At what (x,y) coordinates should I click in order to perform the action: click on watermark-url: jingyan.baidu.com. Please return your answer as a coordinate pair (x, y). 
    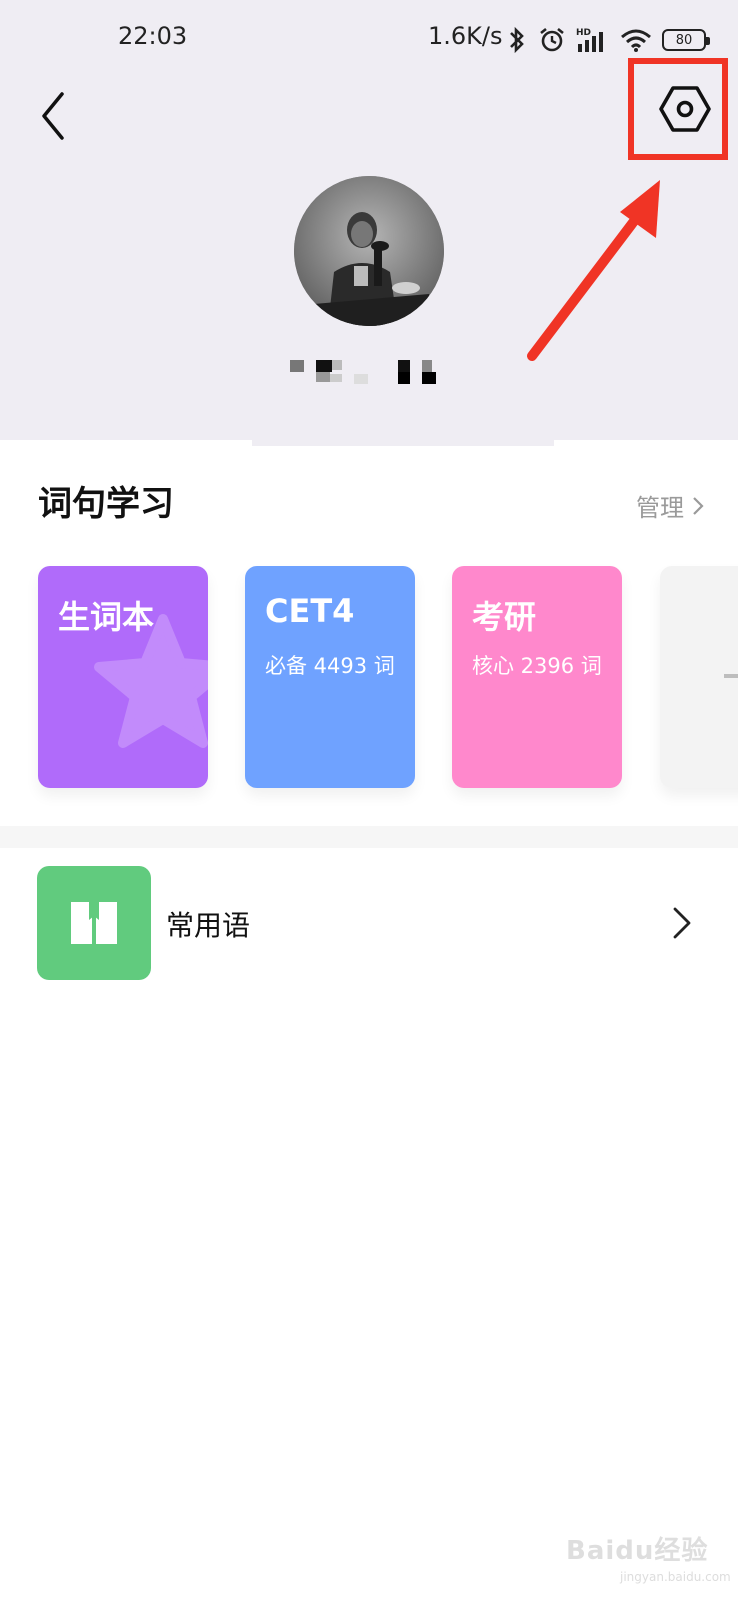
    Looking at the image, I should click on (675, 1577).